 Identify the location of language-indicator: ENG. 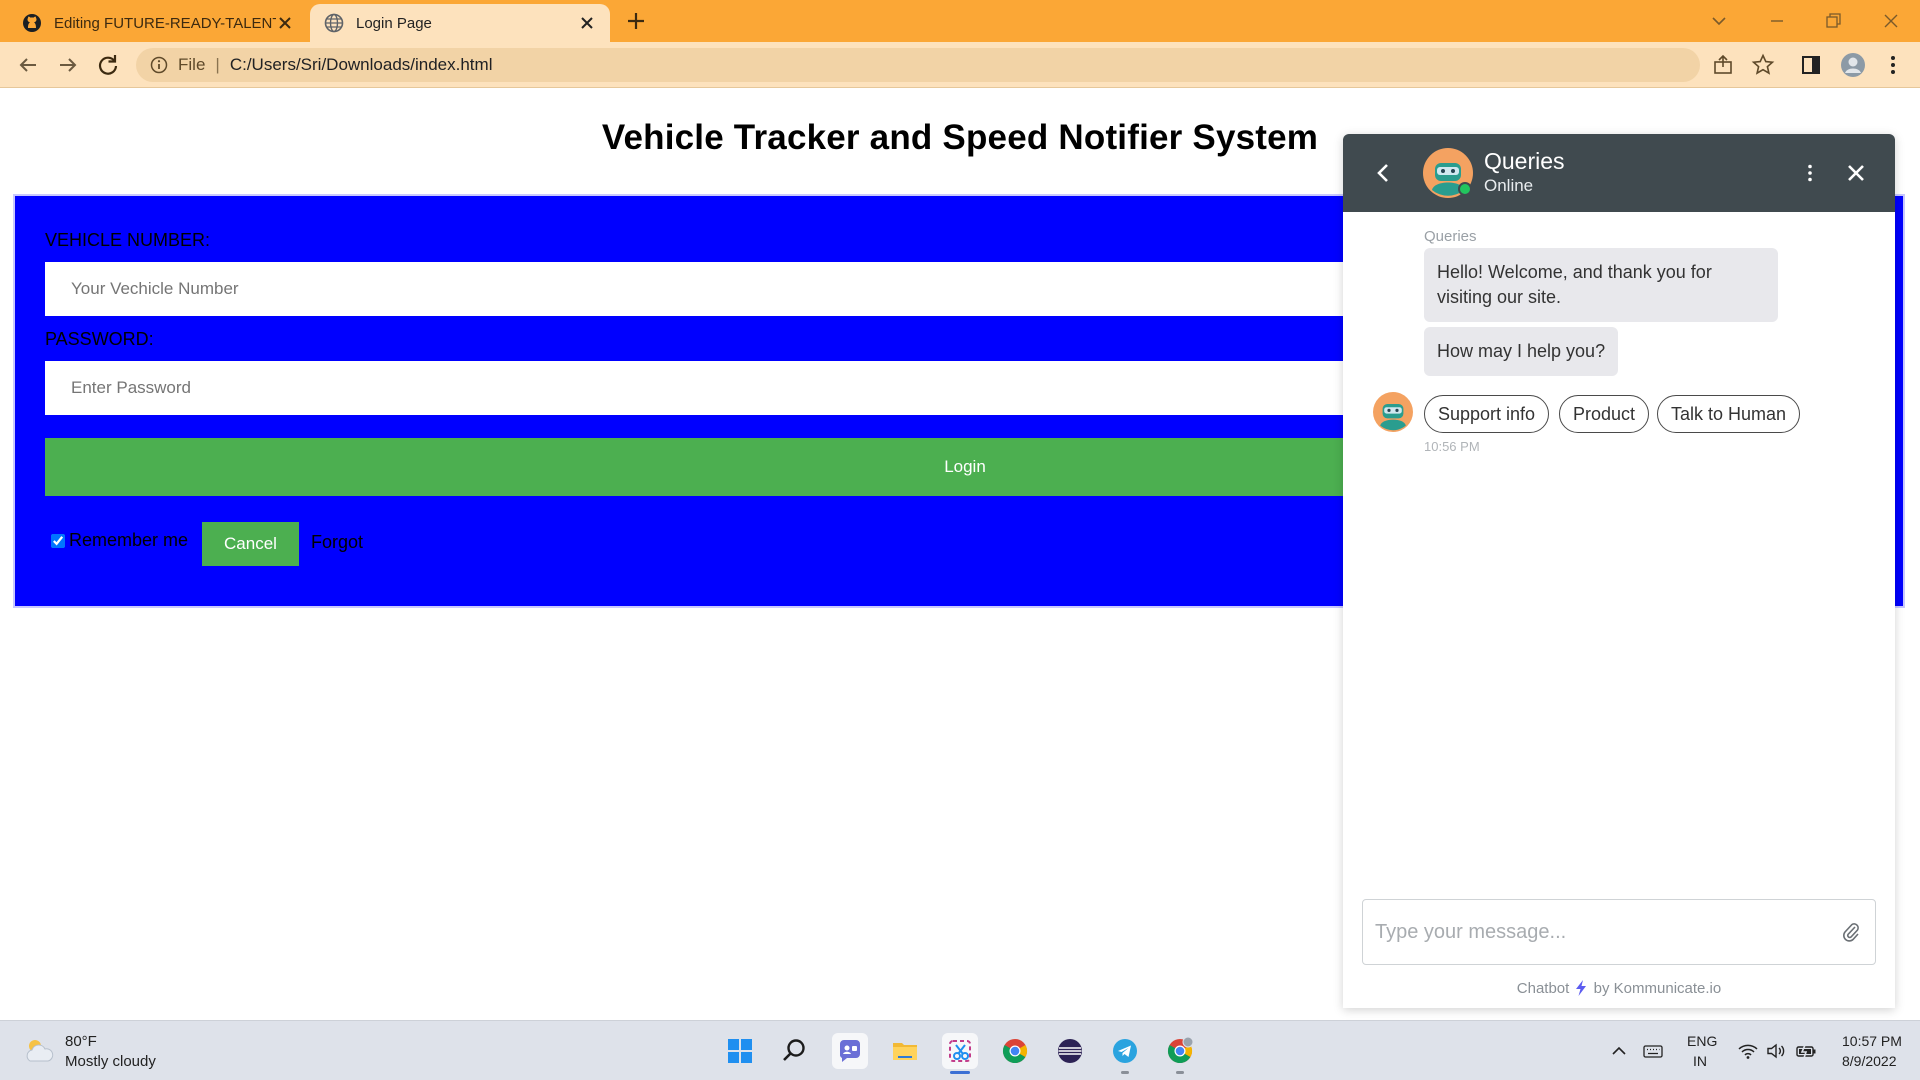
(1702, 1041).